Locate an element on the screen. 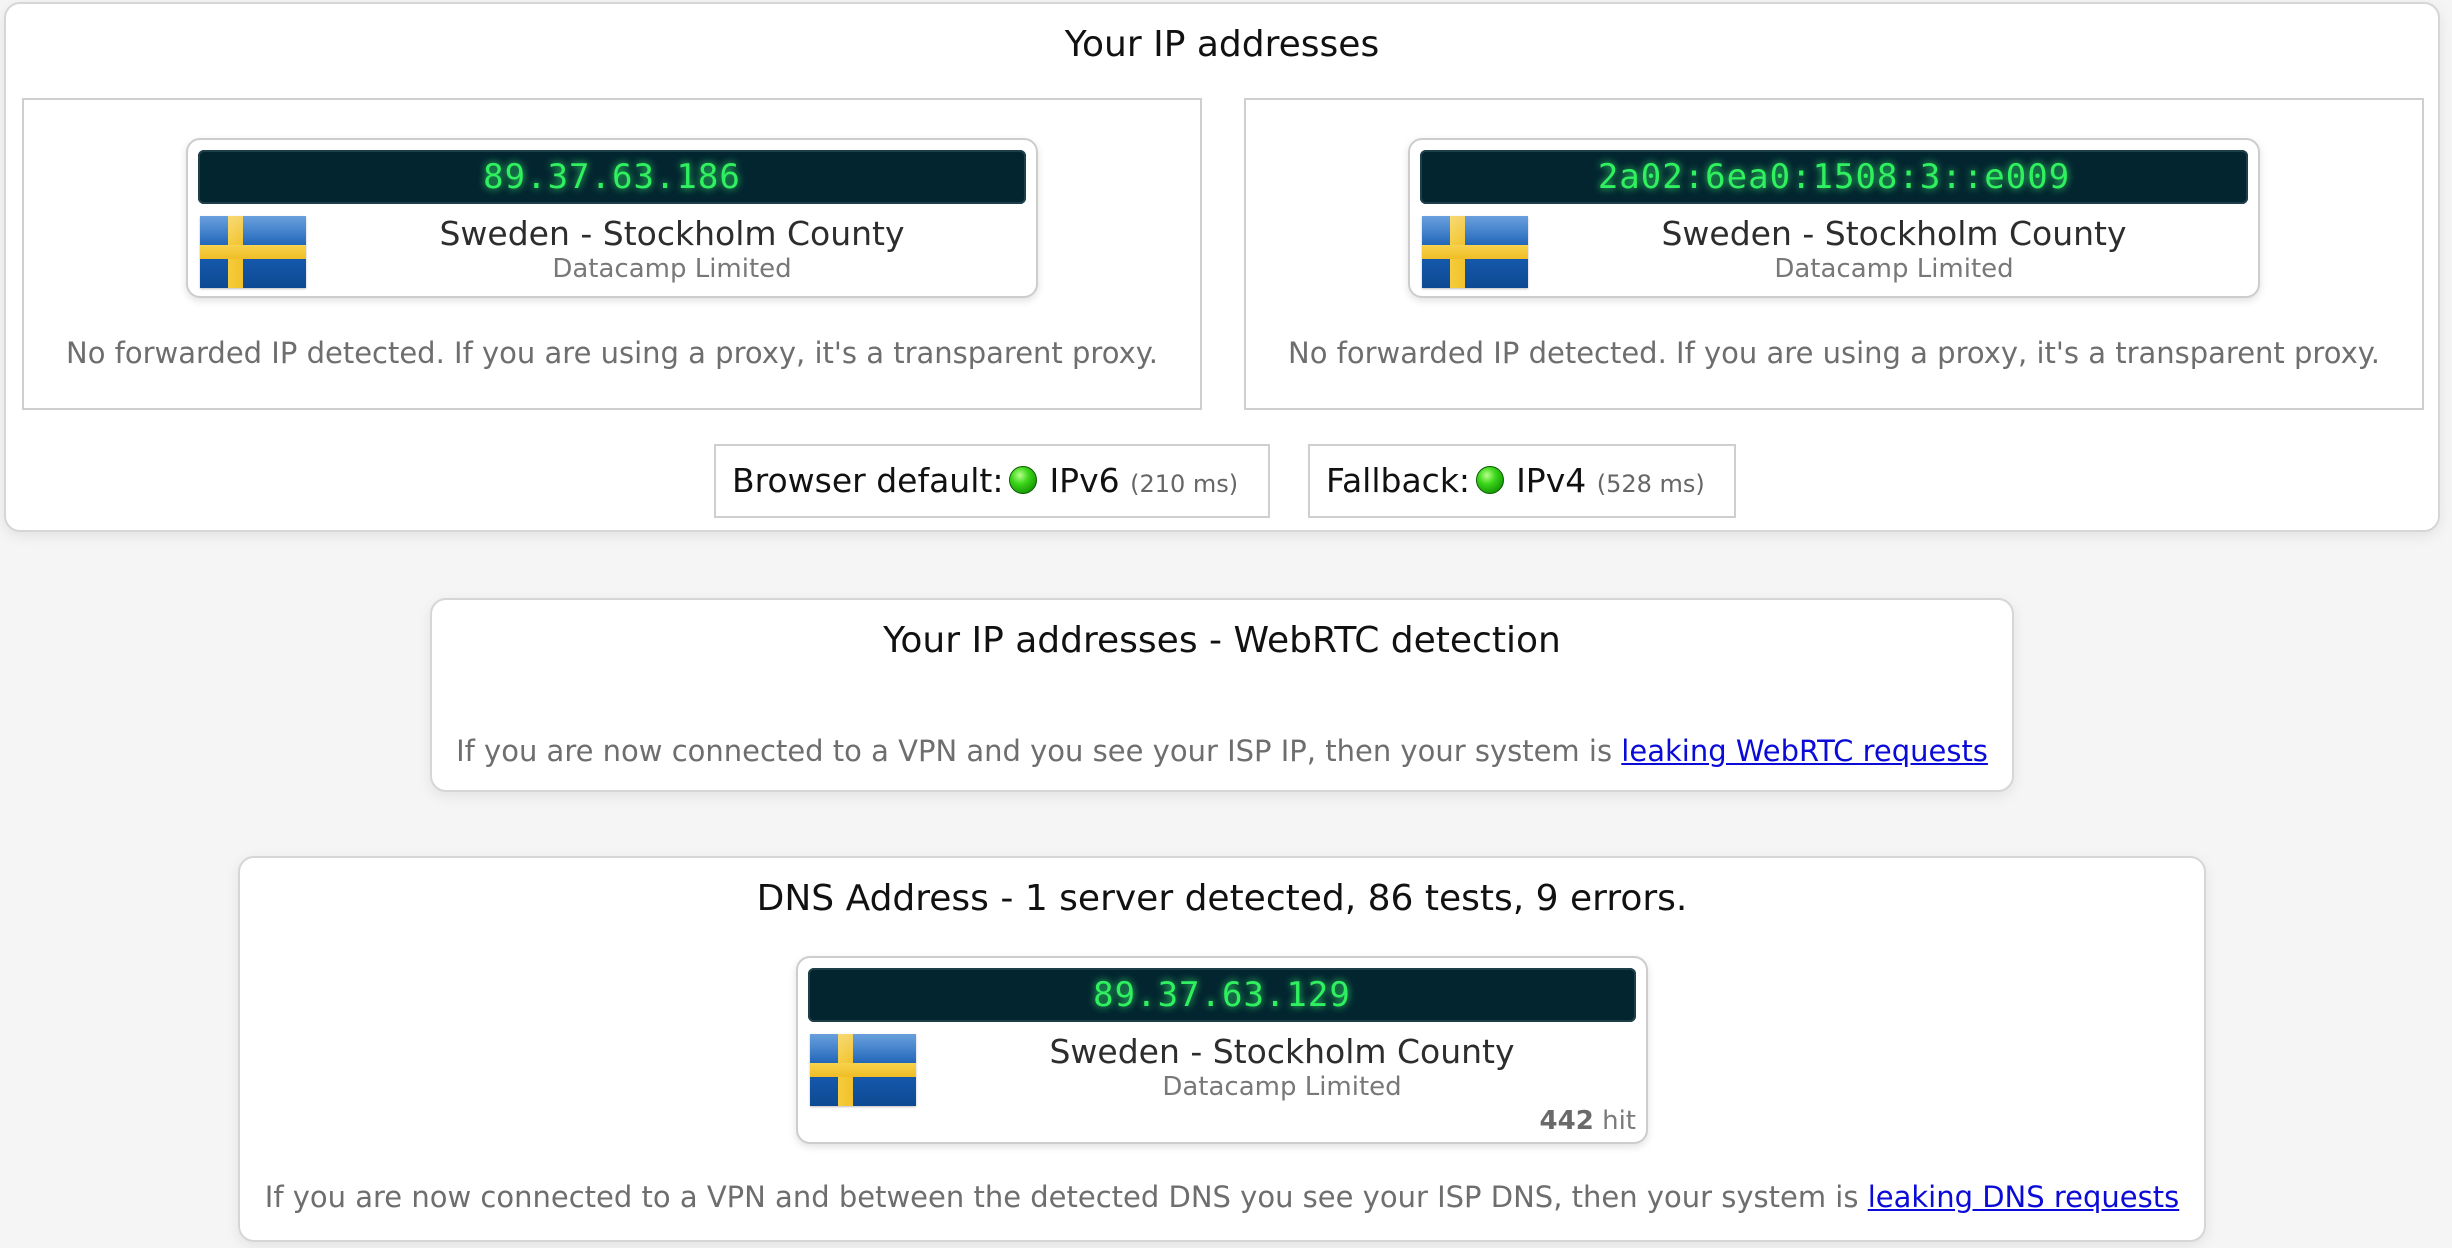 This screenshot has height=1248, width=2452. ipv4-address: 89.37.63.186 is located at coordinates (612, 177).